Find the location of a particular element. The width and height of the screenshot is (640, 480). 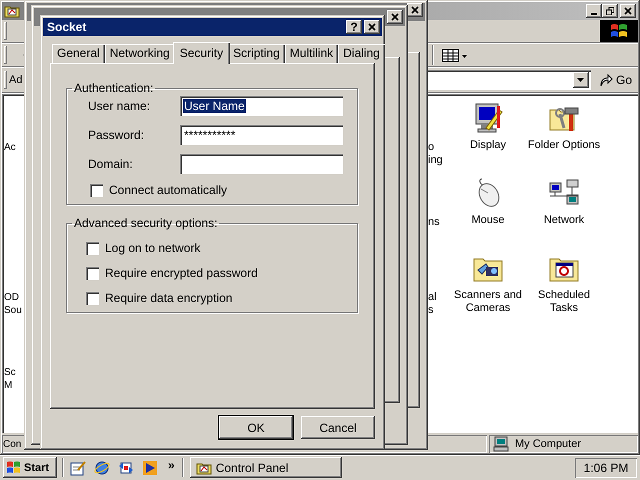

field-label: User name: is located at coordinates (120, 106).